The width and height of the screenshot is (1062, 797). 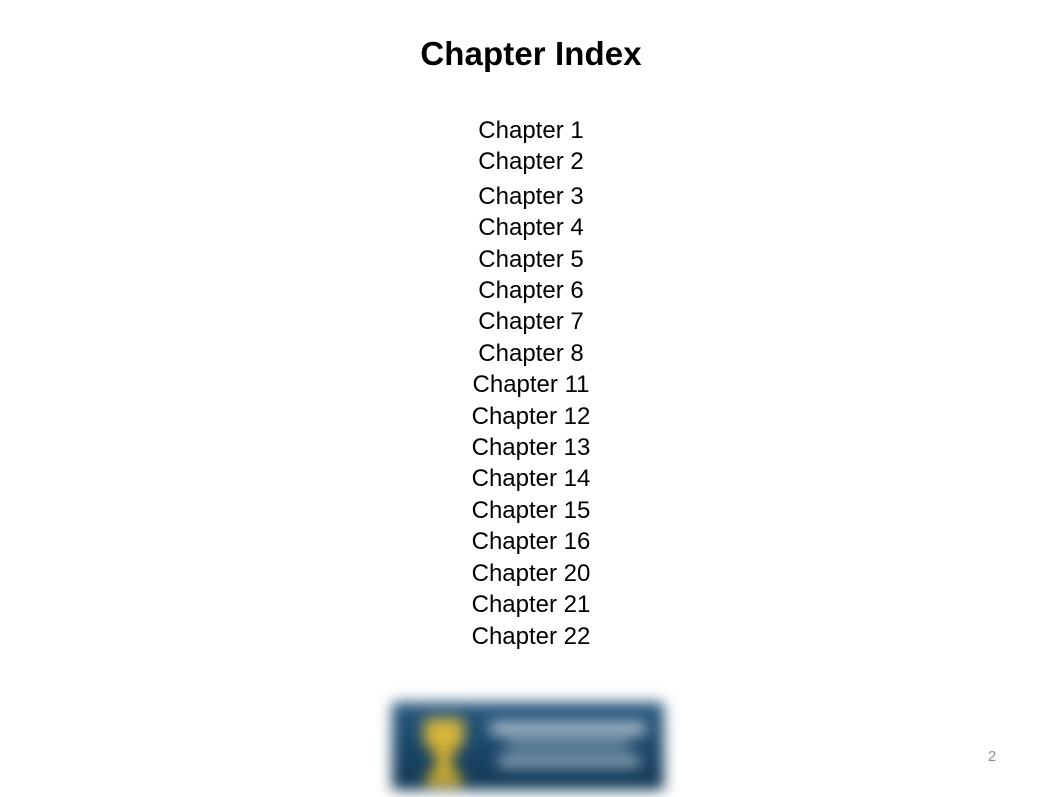 I want to click on list-item: Chapter 13, so click(x=531, y=447).